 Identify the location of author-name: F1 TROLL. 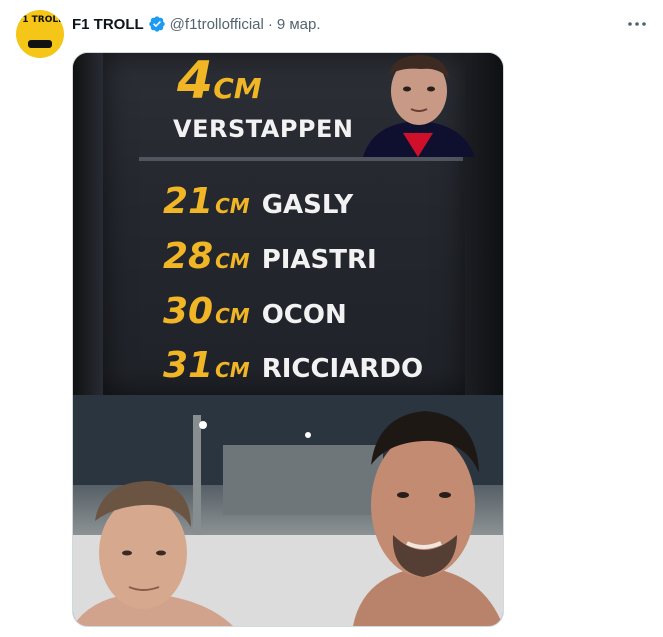
(108, 24).